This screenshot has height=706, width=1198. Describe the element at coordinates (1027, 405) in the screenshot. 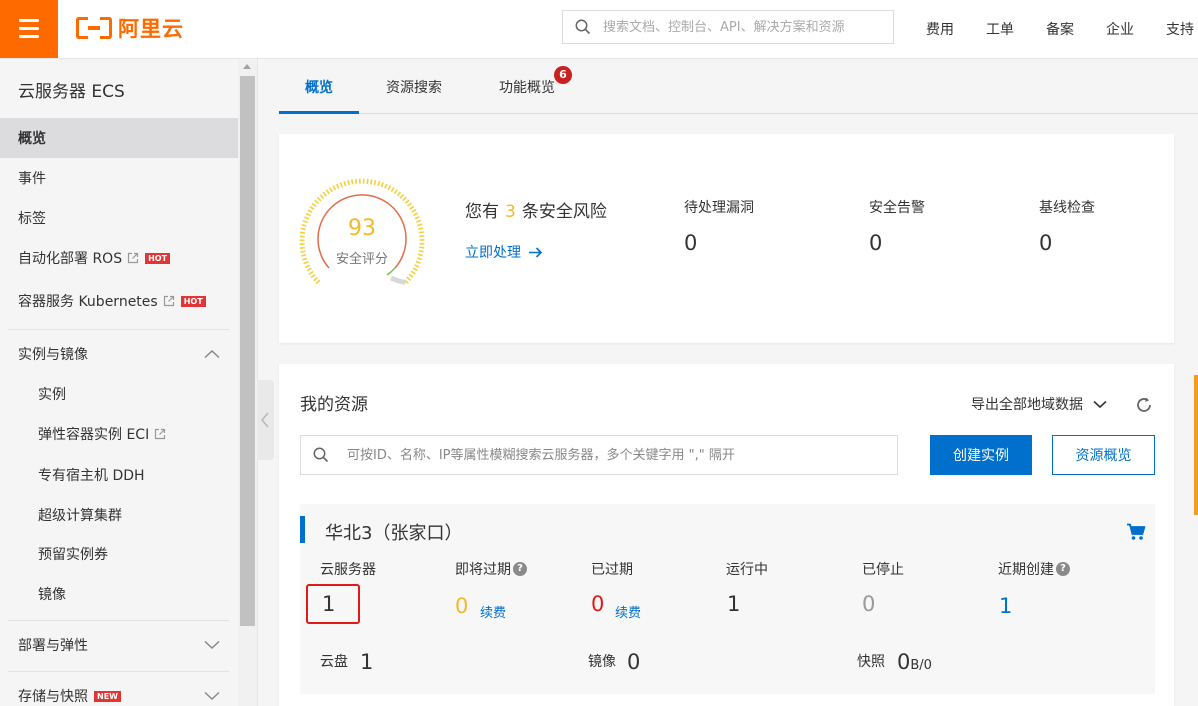

I see `export-label: 导出全部地域数据` at that location.